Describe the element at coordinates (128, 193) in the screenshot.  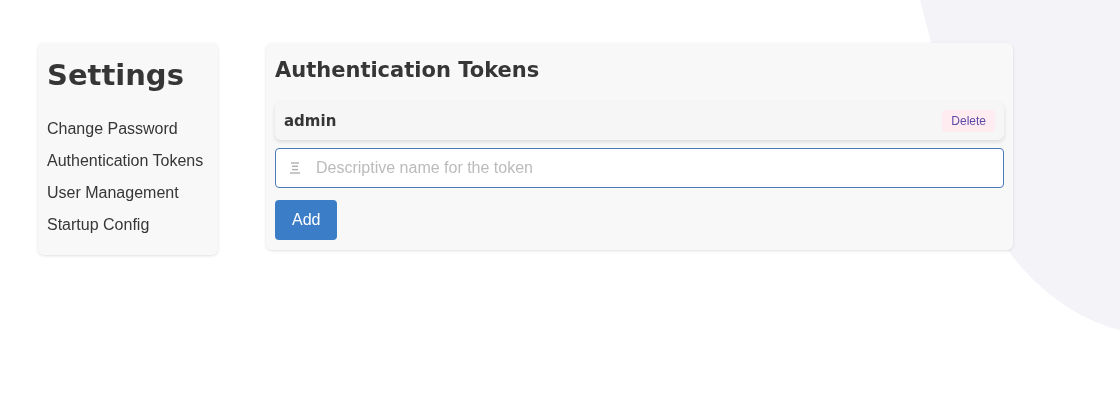
I see `sidebar-link: User Management` at that location.